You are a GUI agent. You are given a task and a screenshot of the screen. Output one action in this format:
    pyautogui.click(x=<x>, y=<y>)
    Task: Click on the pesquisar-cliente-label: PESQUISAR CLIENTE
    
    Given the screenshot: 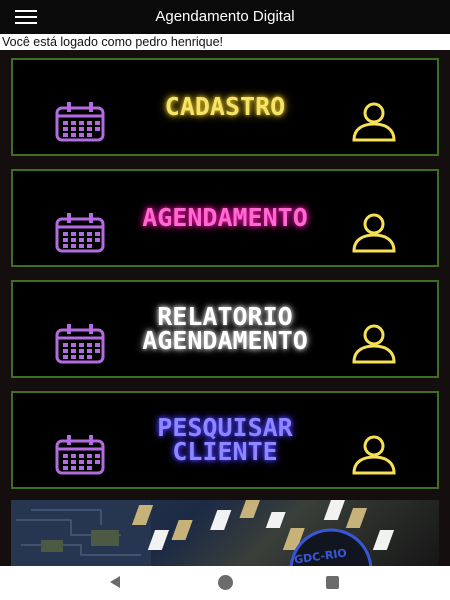 What is the action you would take?
    pyautogui.click(x=225, y=439)
    